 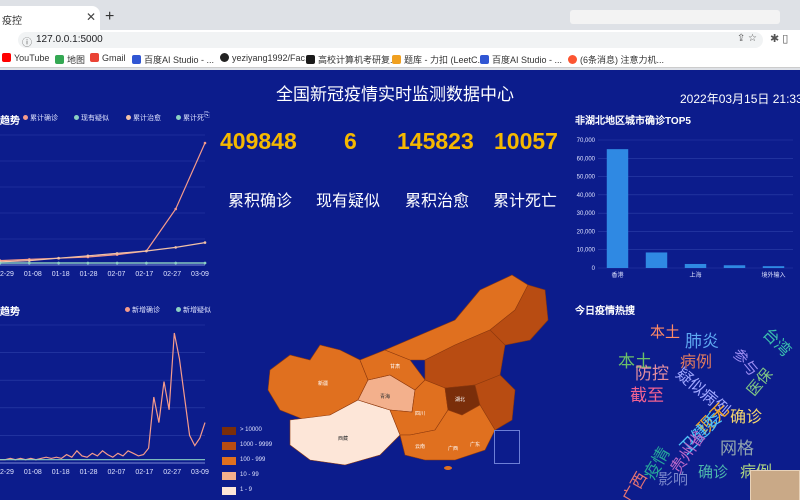 What do you see at coordinates (779, 38) in the screenshot?
I see `extensions-icon: ✱ ▯` at bounding box center [779, 38].